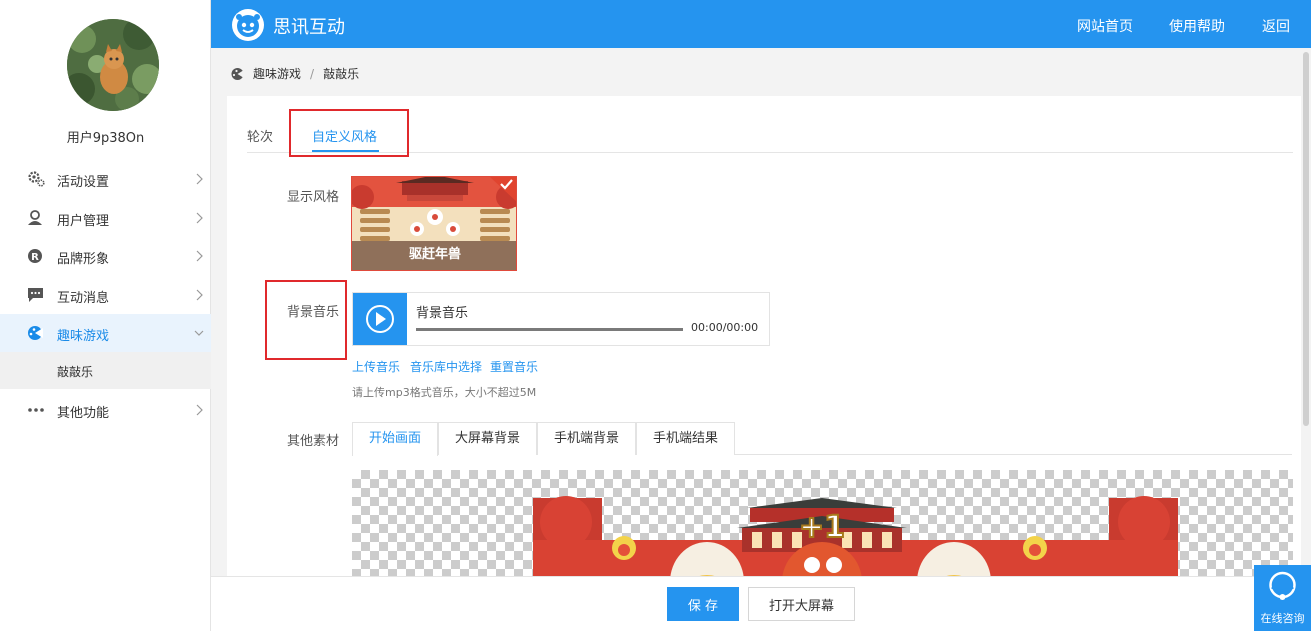  I want to click on sidebar-item-fun-games: 趣味游戏, so click(105, 333).